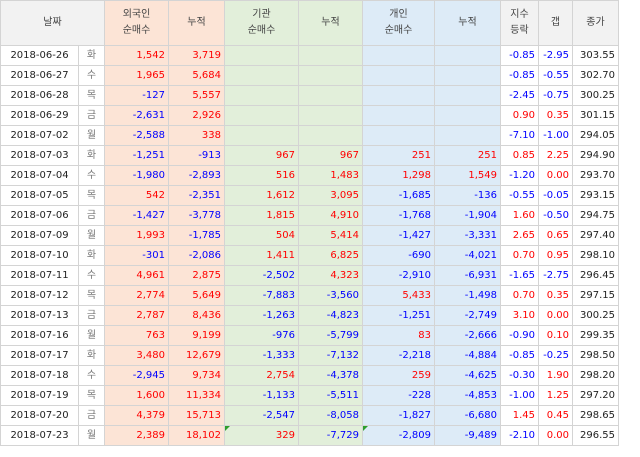  Describe the element at coordinates (555, 215) in the screenshot. I see `cell-gap: -0.50` at that location.